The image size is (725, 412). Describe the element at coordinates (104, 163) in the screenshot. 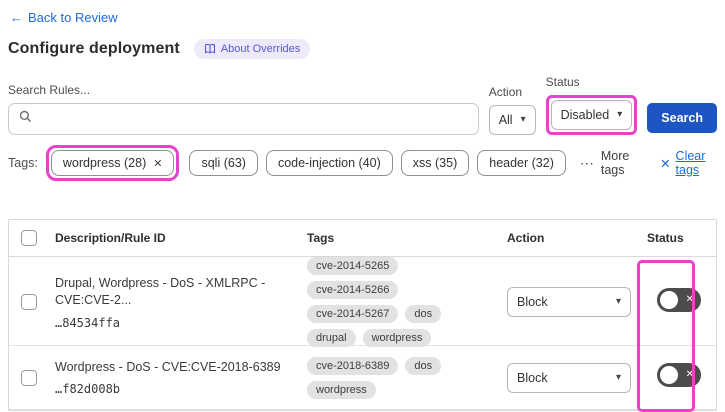

I see `tag-chip-label: wordpress (28)` at that location.